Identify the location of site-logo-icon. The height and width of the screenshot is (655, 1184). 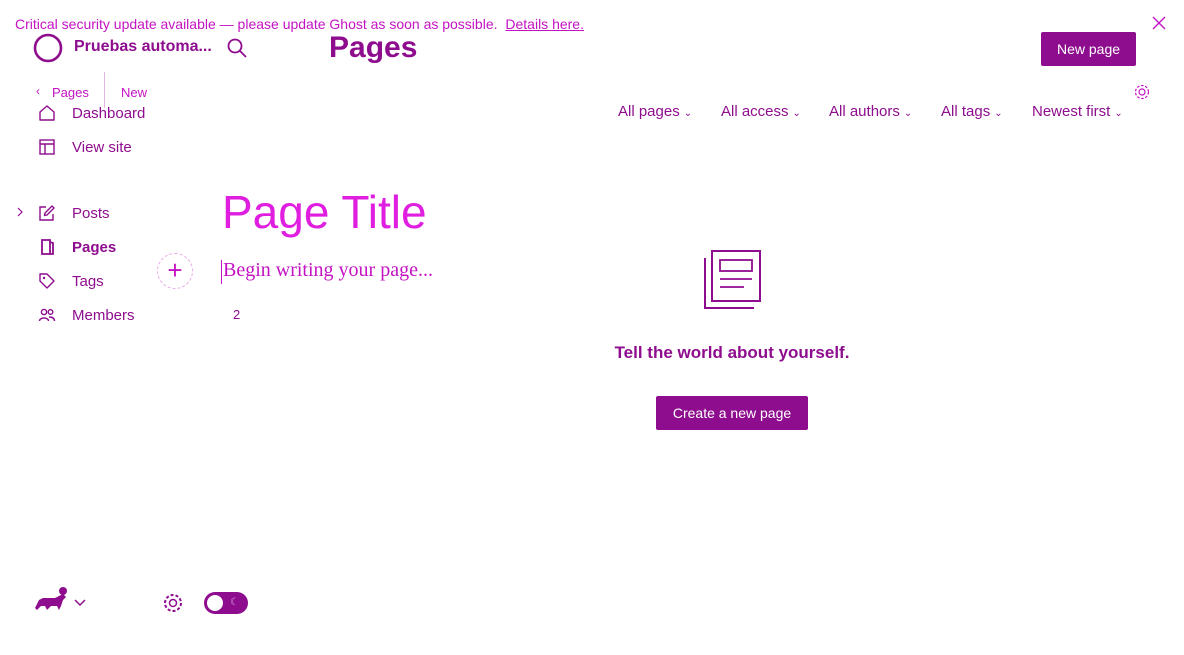
(48, 48).